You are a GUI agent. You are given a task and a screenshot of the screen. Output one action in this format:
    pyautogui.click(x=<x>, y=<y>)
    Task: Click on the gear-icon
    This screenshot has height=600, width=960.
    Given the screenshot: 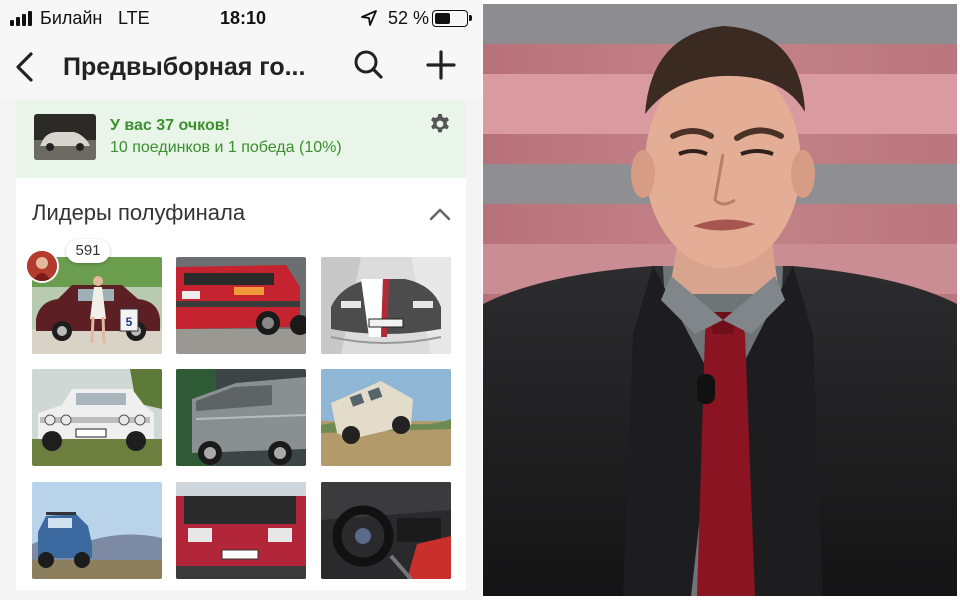 What is the action you would take?
    pyautogui.click(x=440, y=125)
    